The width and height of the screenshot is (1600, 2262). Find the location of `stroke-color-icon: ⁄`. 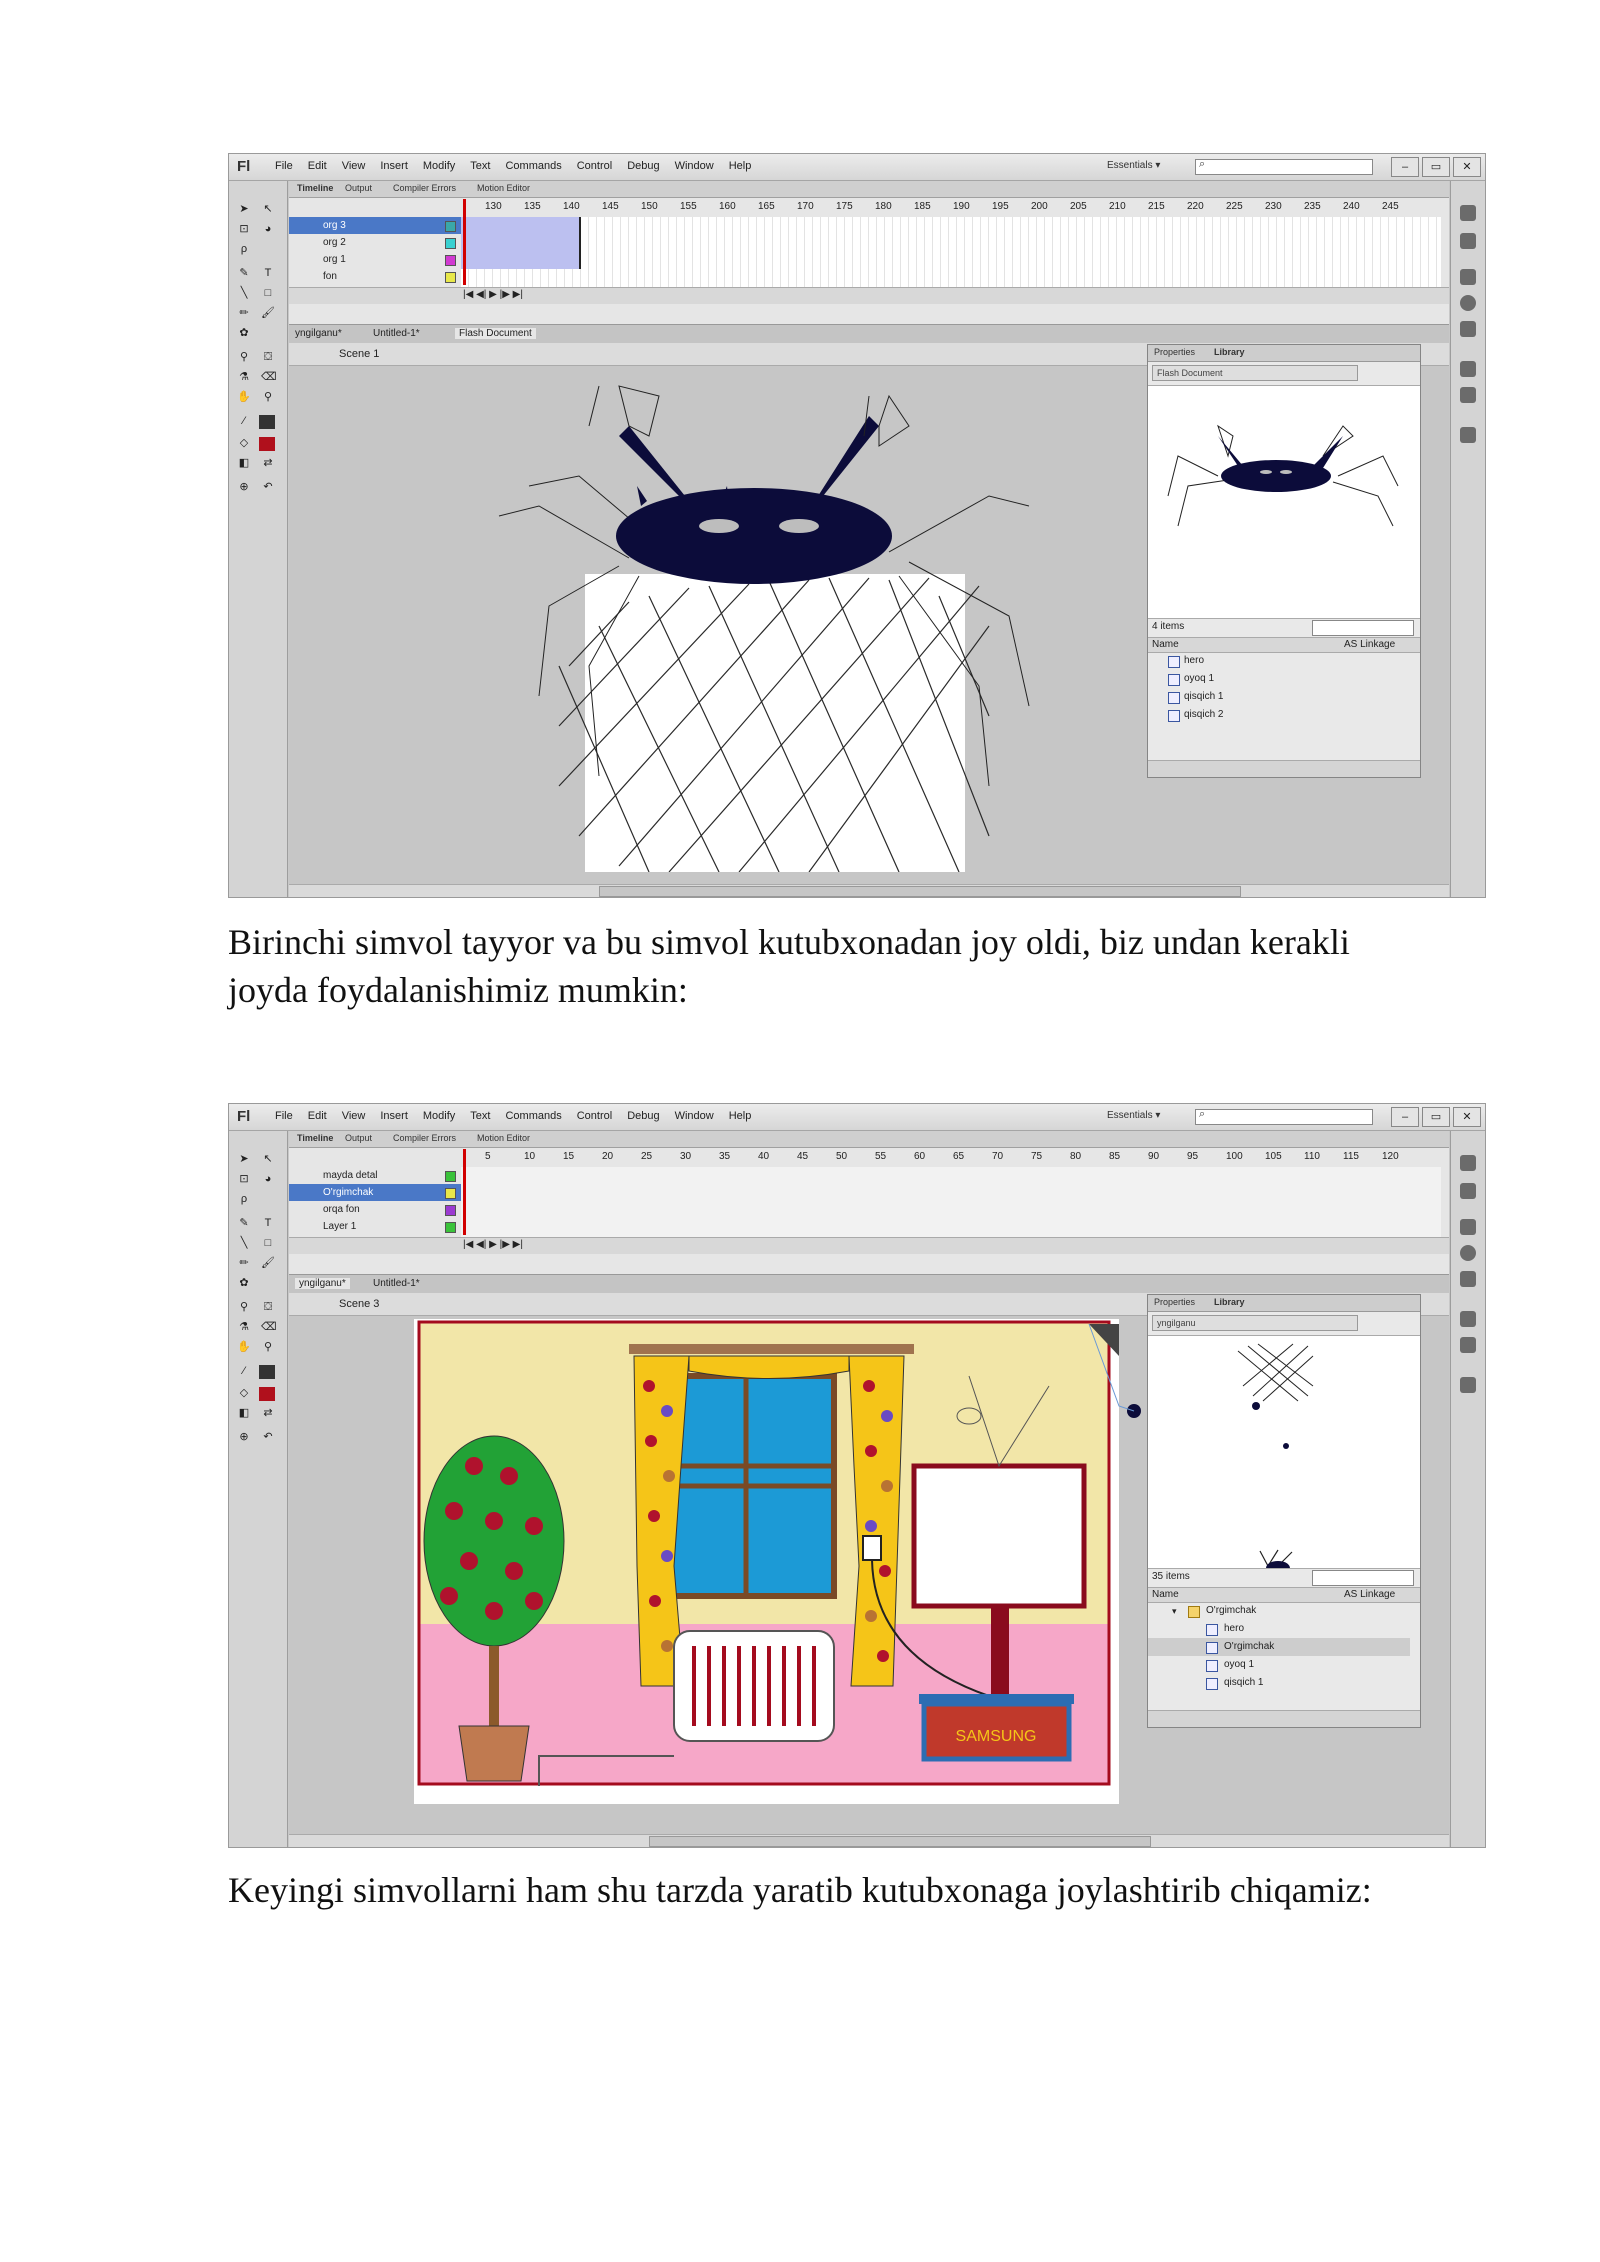

stroke-color-icon: ⁄ is located at coordinates (244, 421).